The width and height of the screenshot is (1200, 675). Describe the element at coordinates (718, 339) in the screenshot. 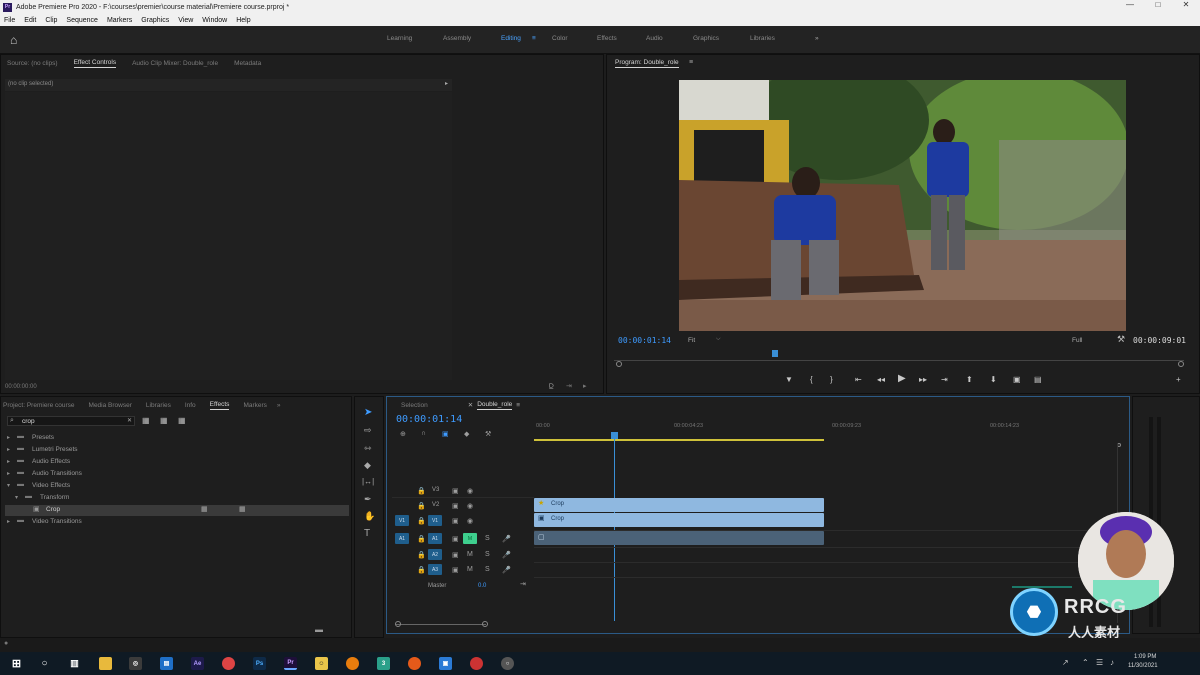

I see `fit-chevron-icon: ⌵` at that location.